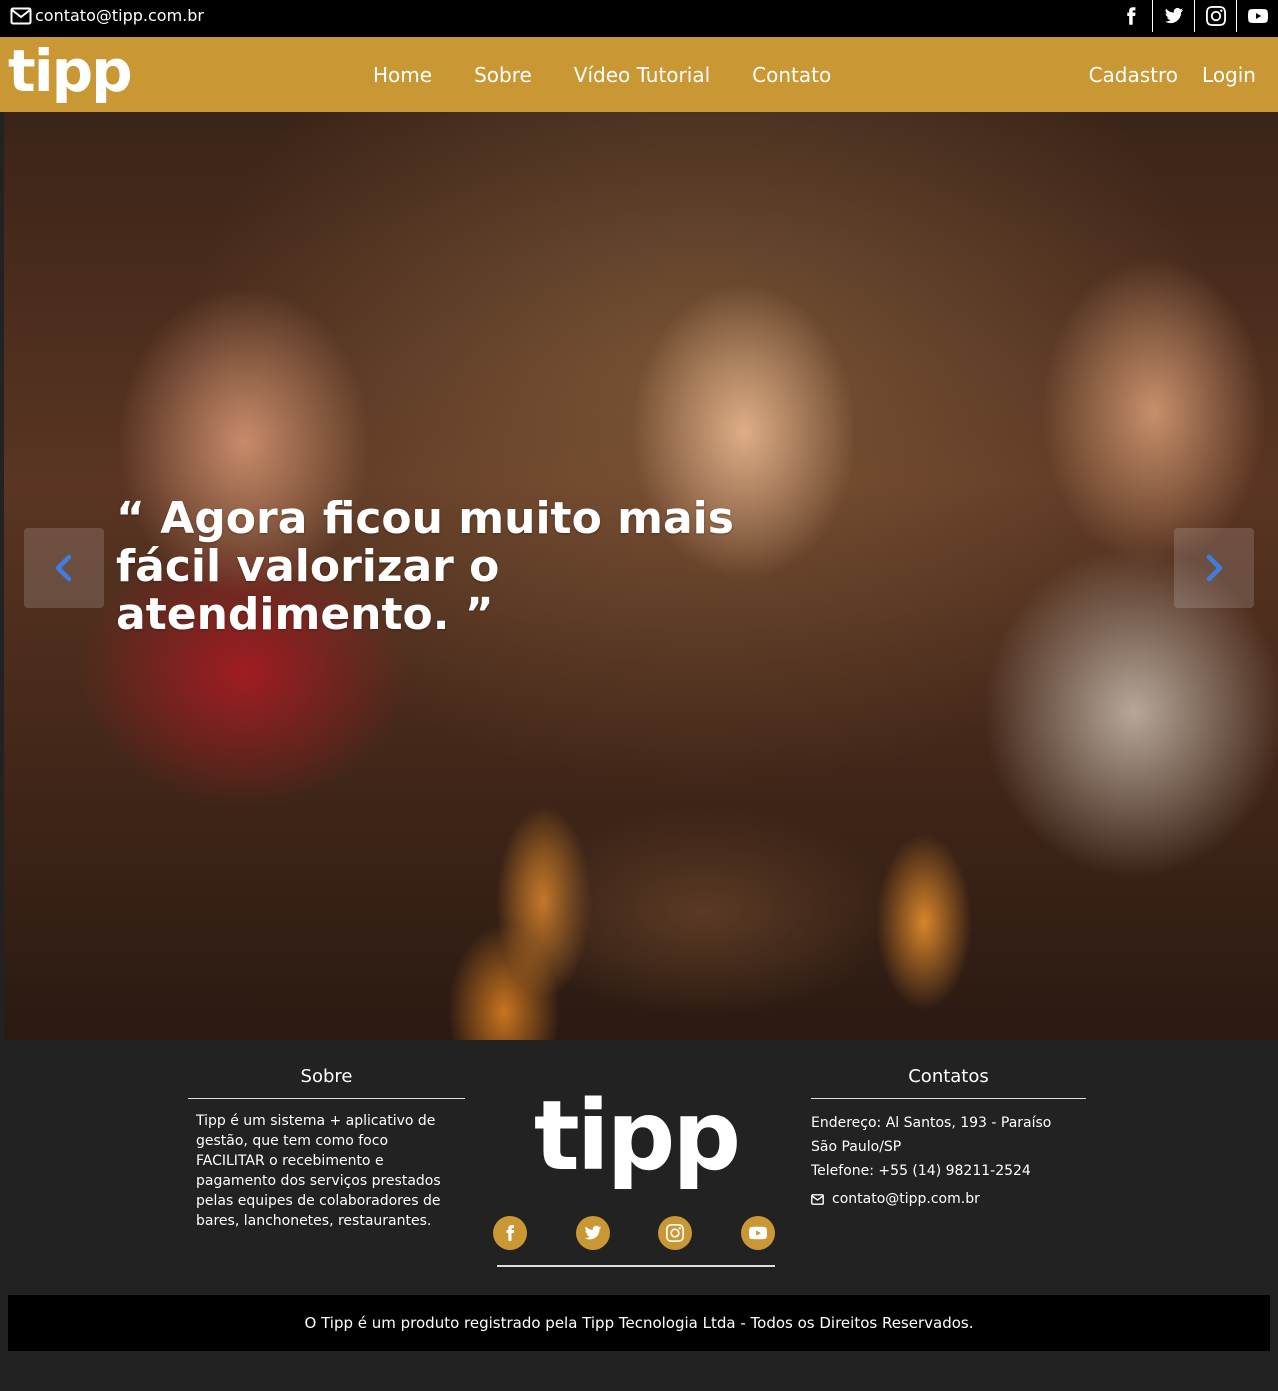 This screenshot has height=1391, width=1278. I want to click on auth-links: Cadastro Login, so click(1172, 74).